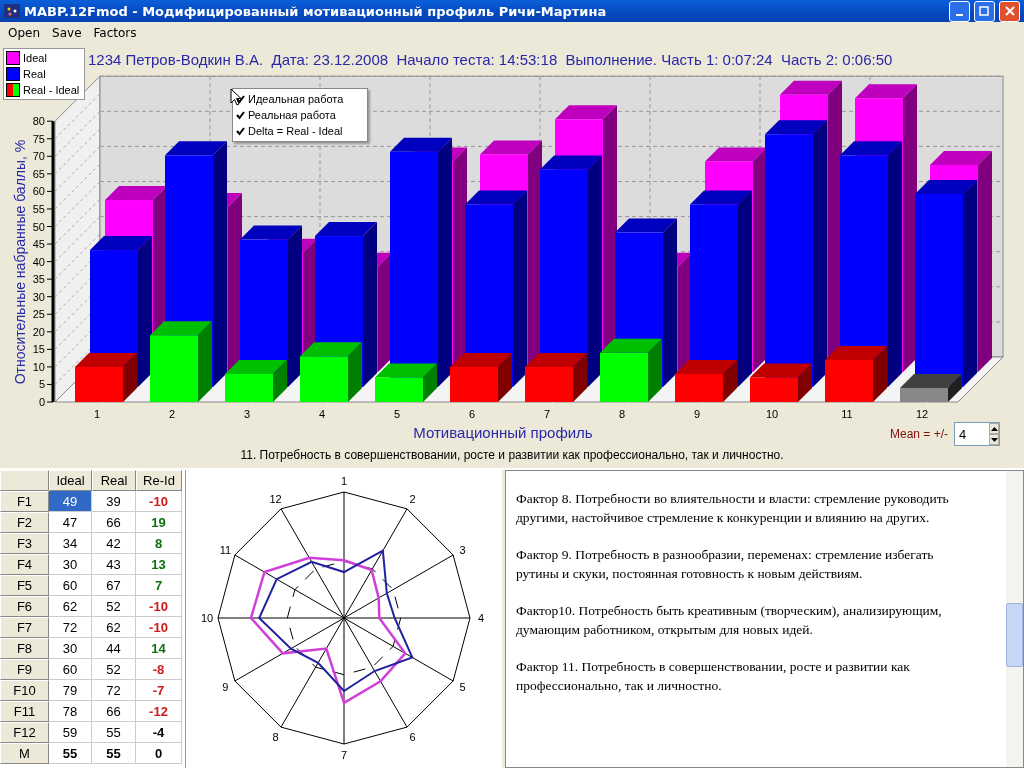  Describe the element at coordinates (918, 434) in the screenshot. I see `mean-label: Mean = +/-` at that location.